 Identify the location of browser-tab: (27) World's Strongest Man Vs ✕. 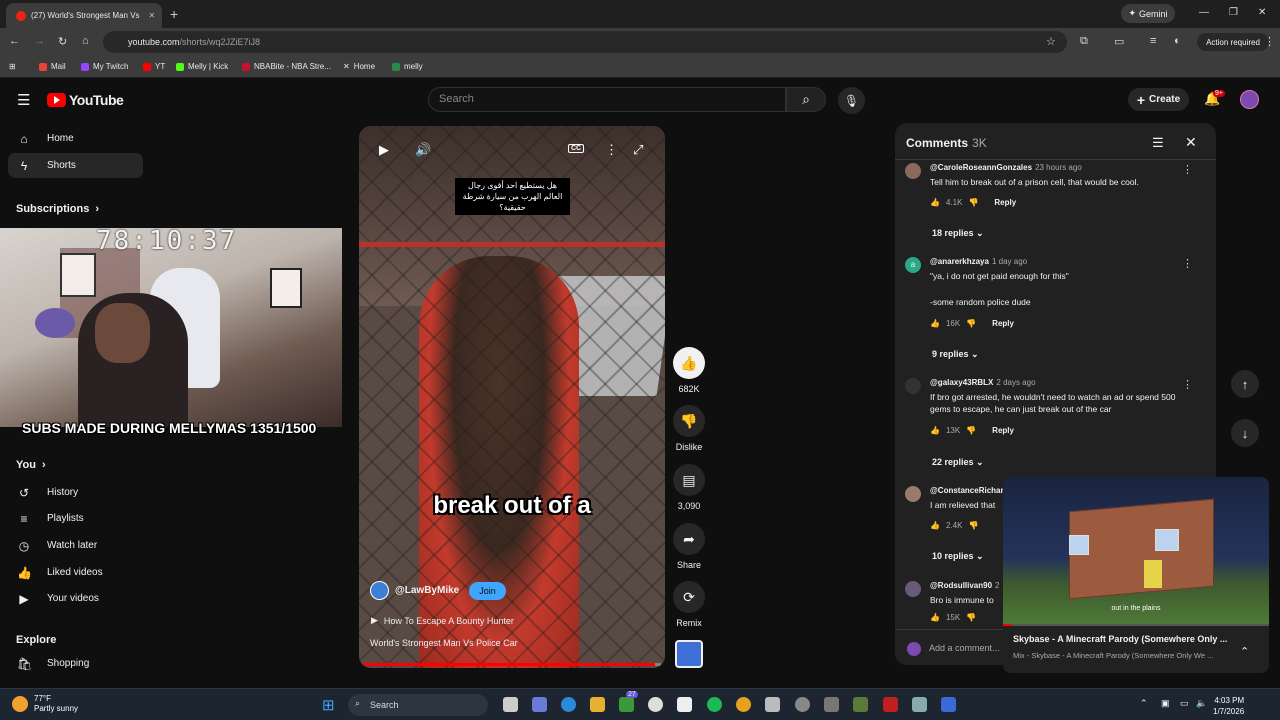
(84, 15).